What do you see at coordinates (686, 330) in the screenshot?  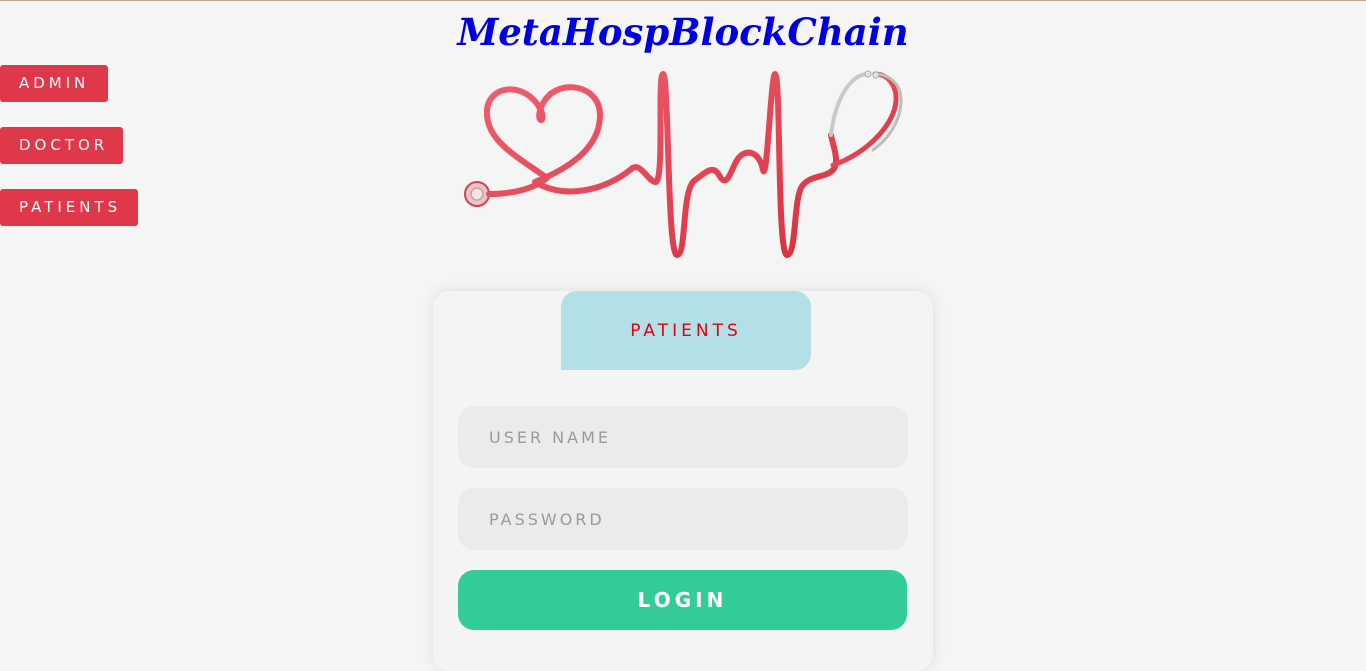 I see `tab-patients: PATIENTS` at bounding box center [686, 330].